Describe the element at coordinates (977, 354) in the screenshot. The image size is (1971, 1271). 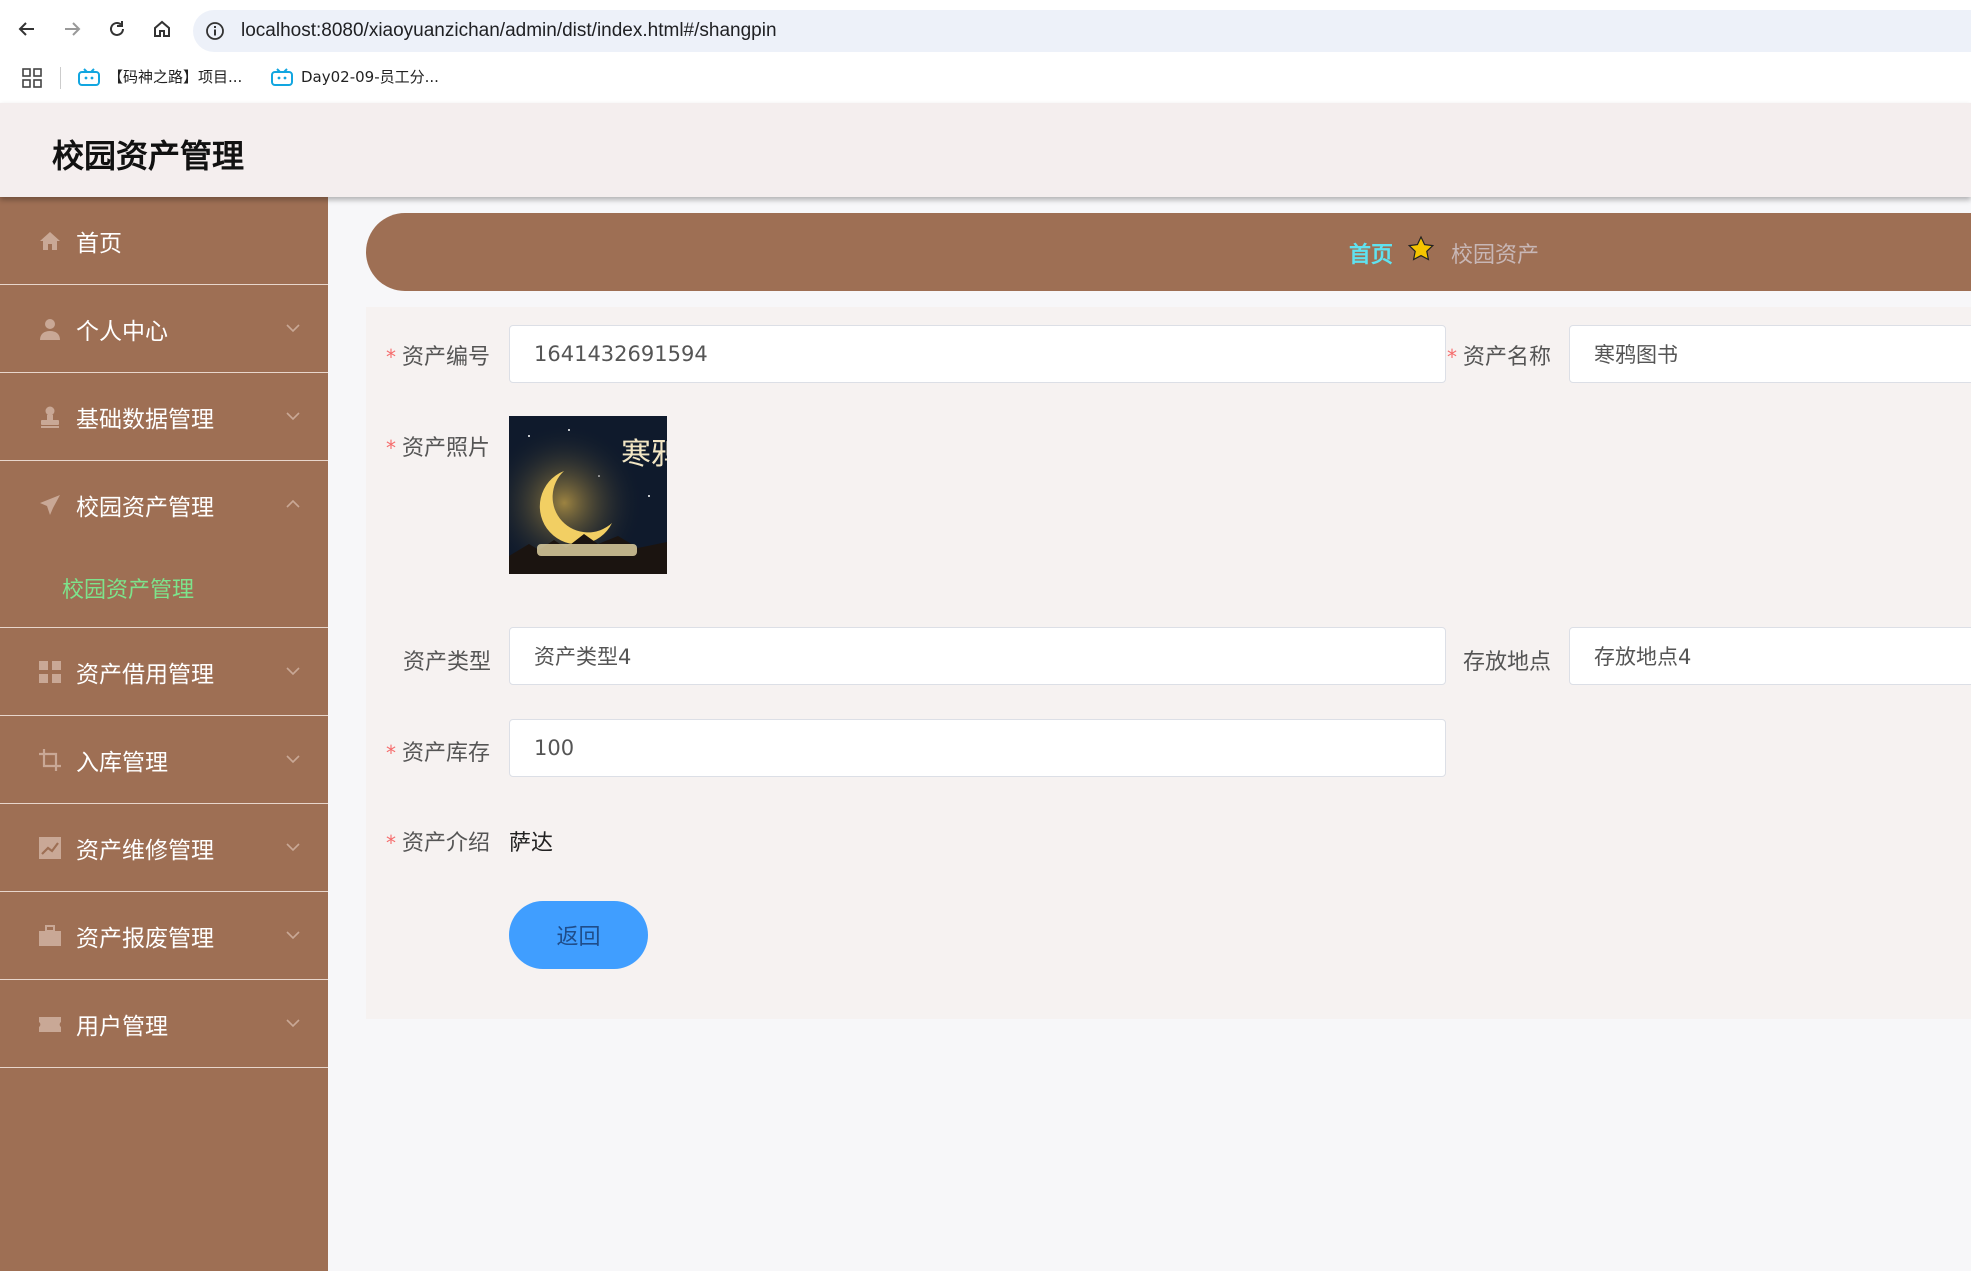
I see `asset-no-field: 1641432691594` at that location.